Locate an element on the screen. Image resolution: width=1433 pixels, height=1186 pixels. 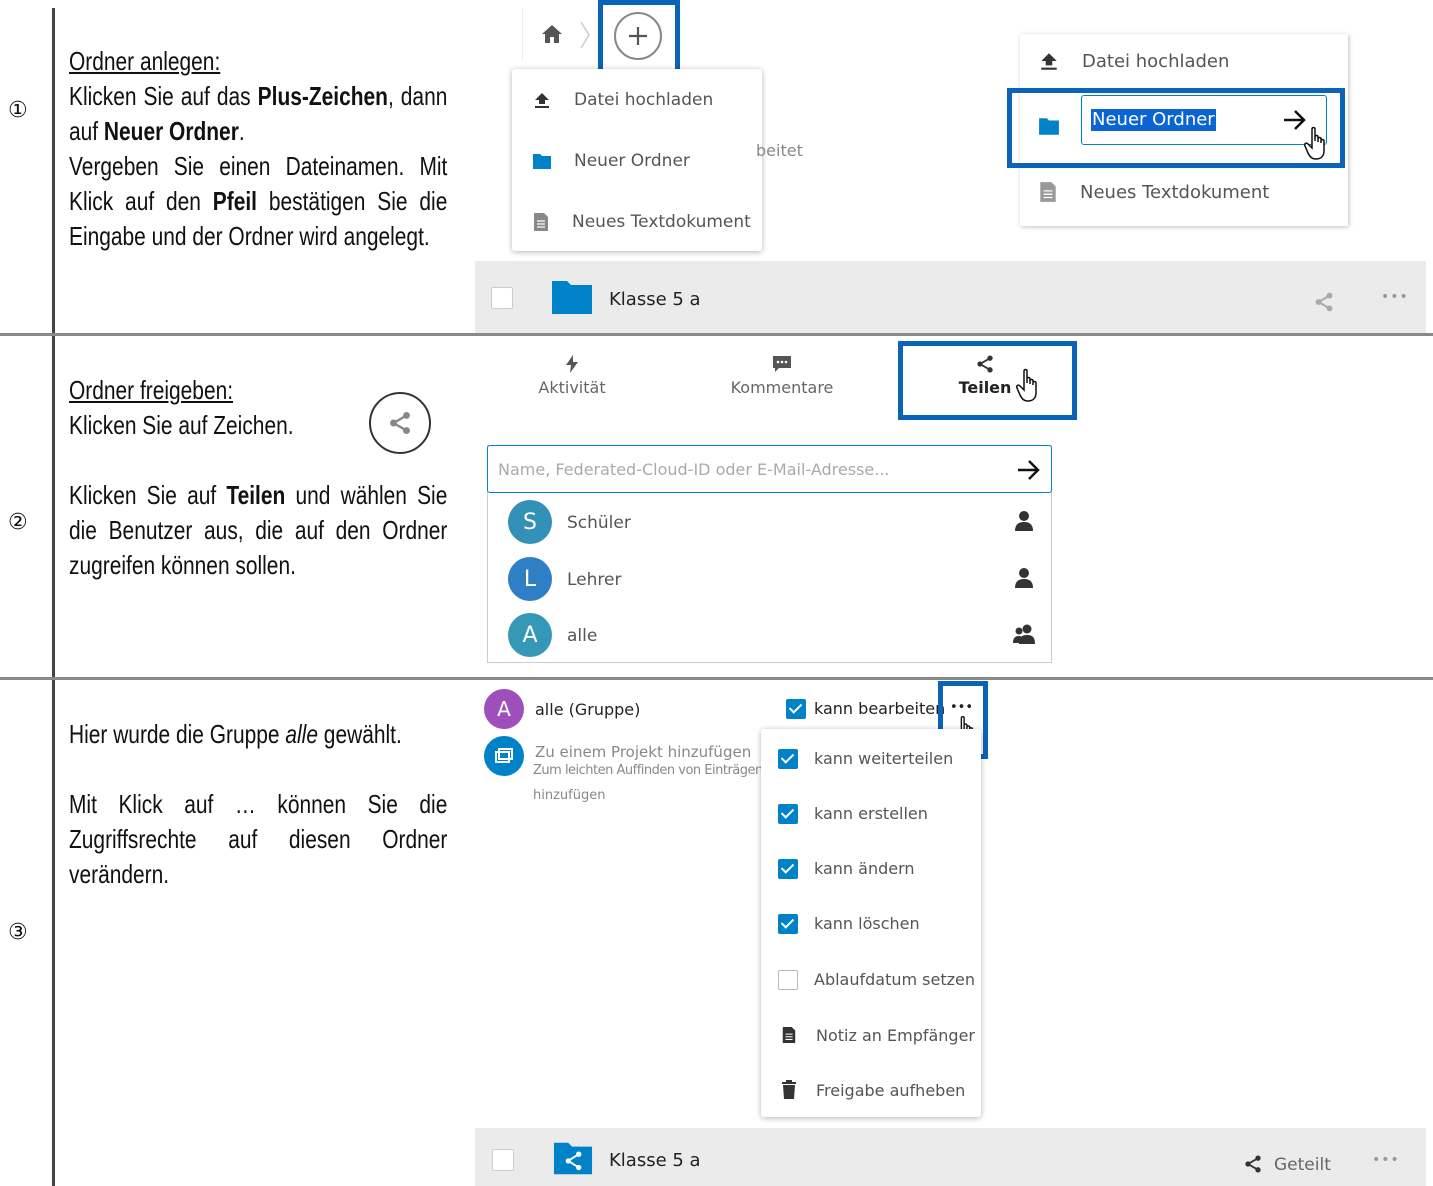
vertical-divider is located at coordinates (53, 597).